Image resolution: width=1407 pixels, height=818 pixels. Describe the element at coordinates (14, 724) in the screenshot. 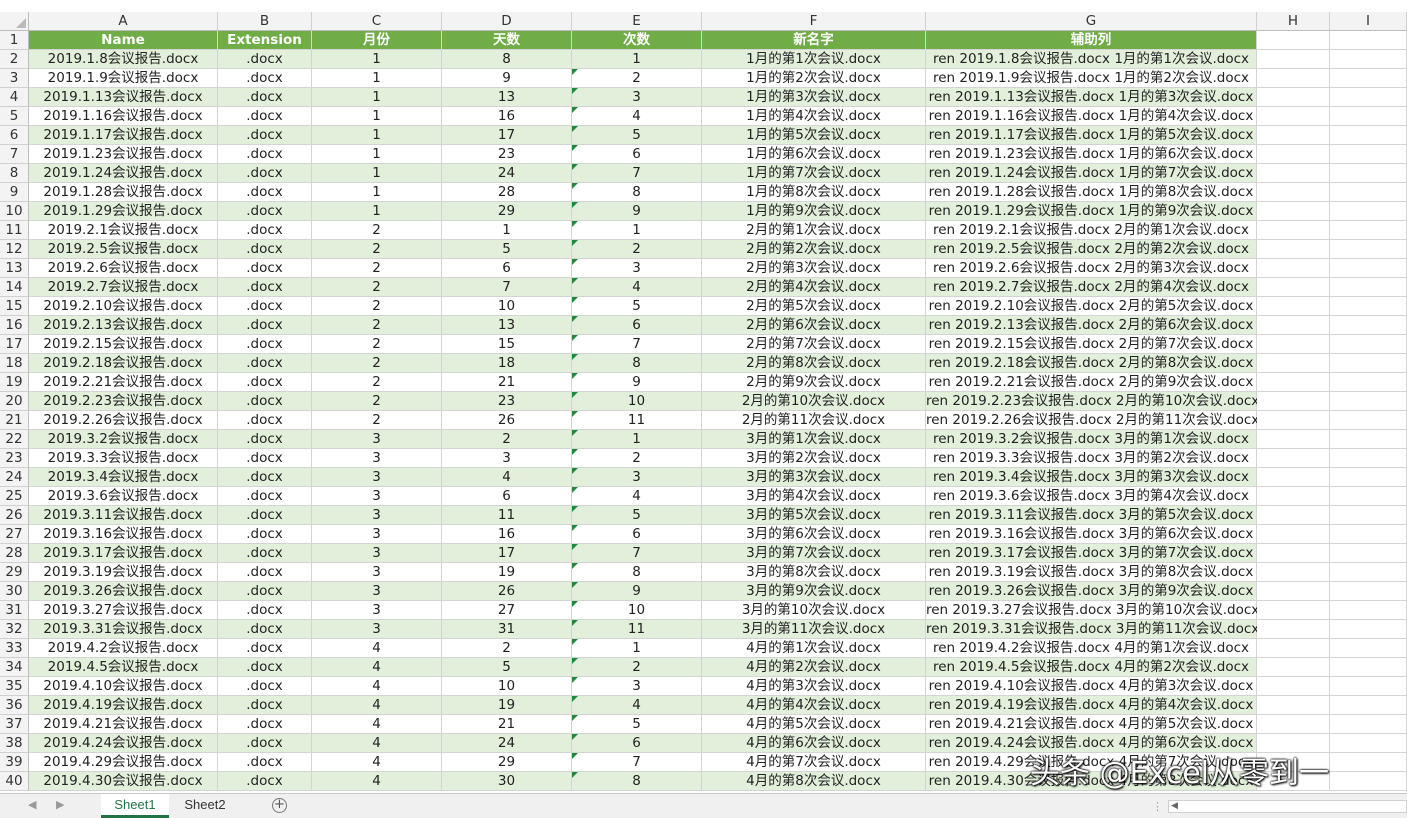

I see `row-header: 37` at that location.